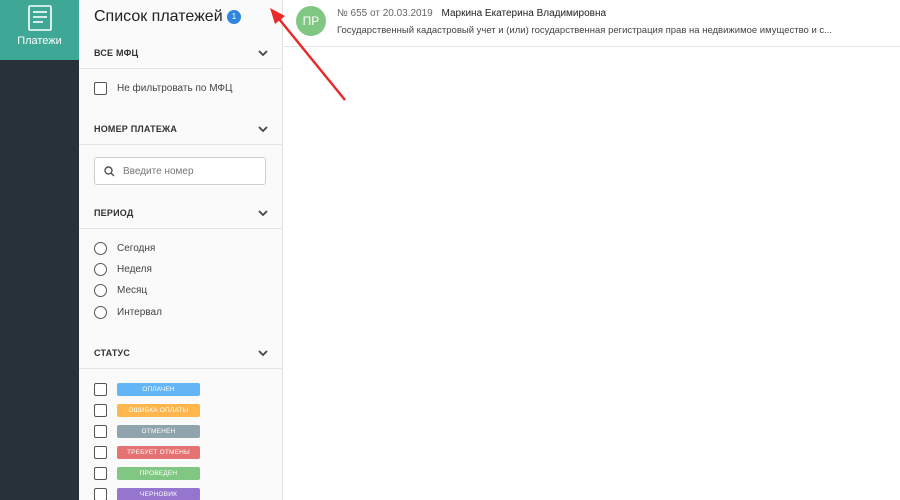  I want to click on status-badge: ОПЛАЧЕН, so click(158, 389).